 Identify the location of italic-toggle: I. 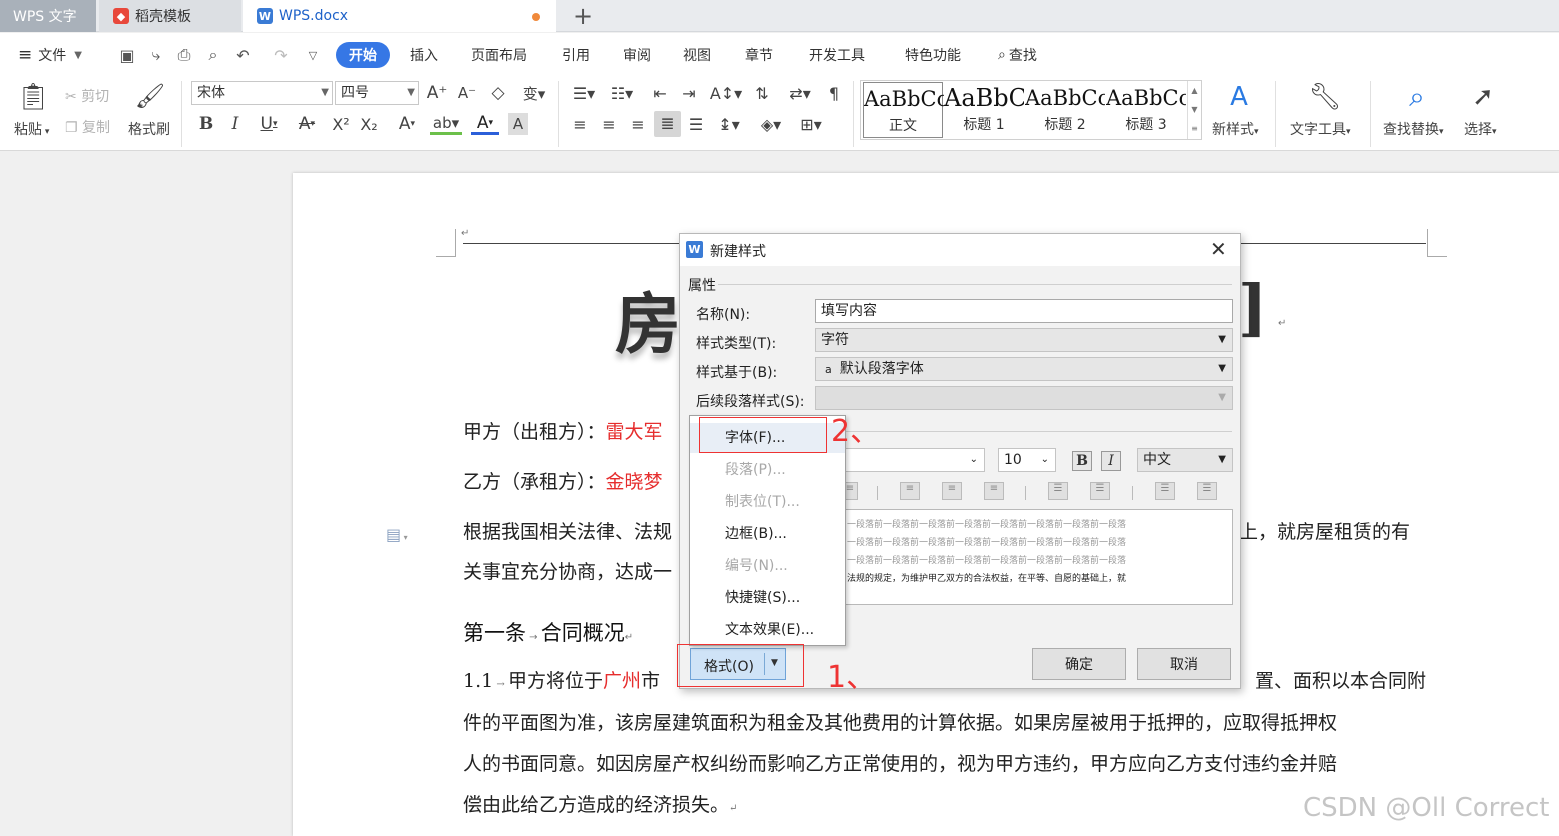
(1111, 461).